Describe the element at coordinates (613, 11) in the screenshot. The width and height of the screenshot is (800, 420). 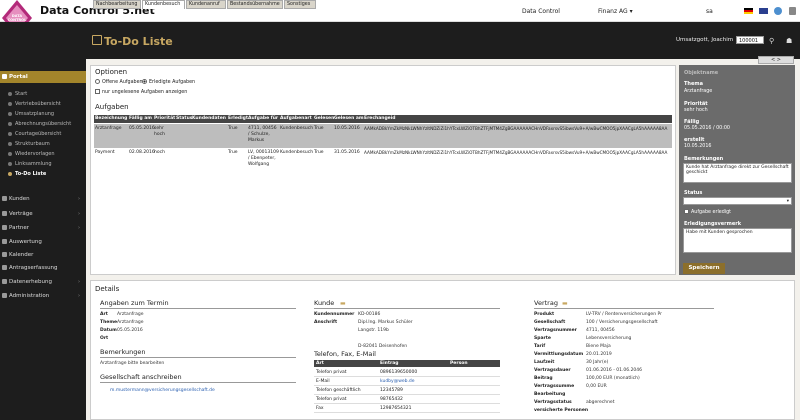
I see `company-select: Finanz AG` at that location.